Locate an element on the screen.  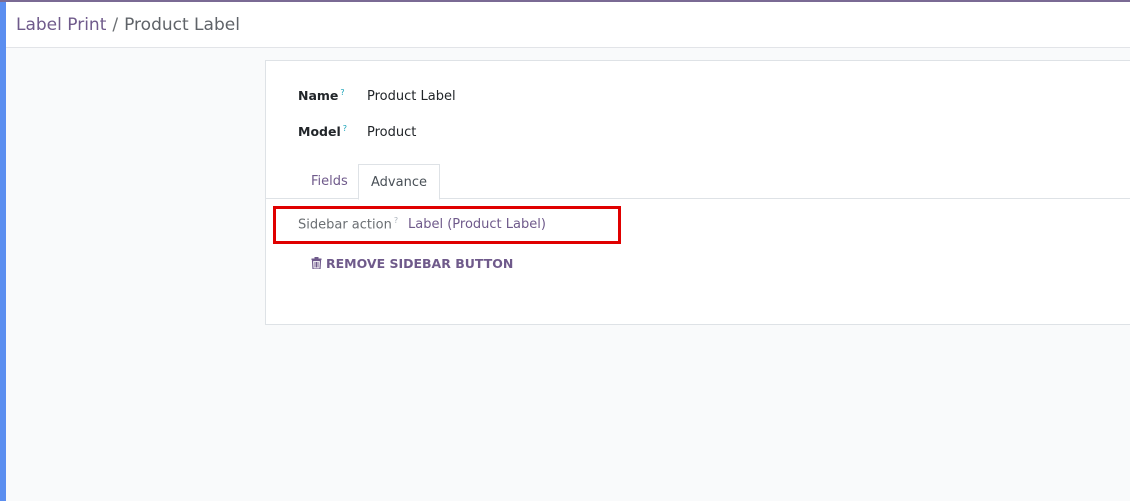
model-field-label-wrap: Model? is located at coordinates (332, 131).